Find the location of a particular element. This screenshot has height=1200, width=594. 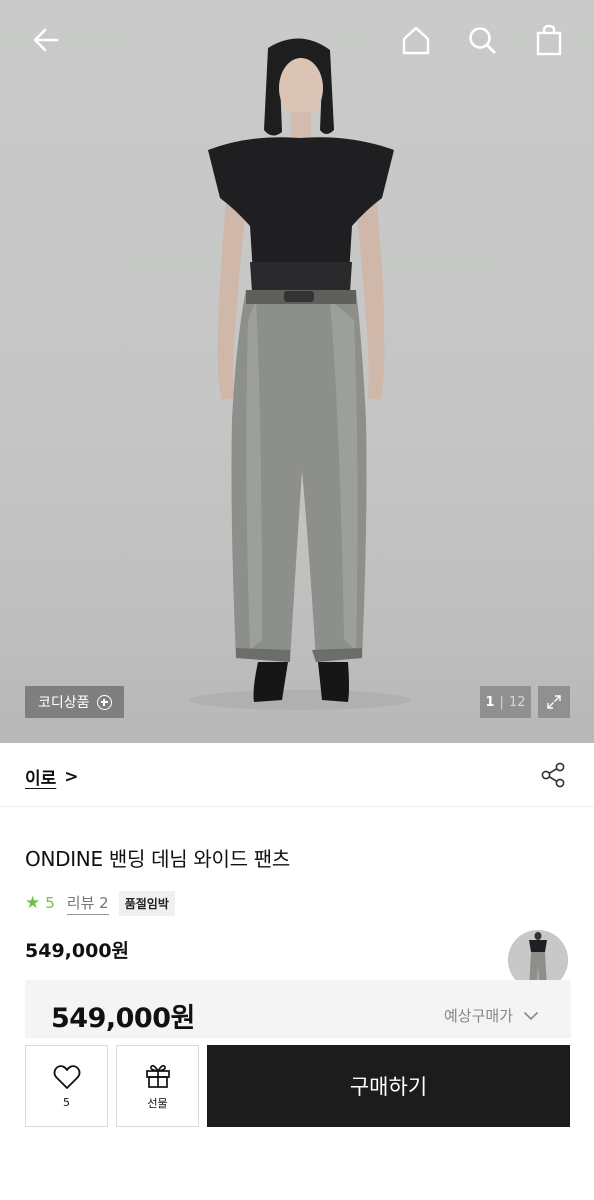

expand-image-button is located at coordinates (554, 702).